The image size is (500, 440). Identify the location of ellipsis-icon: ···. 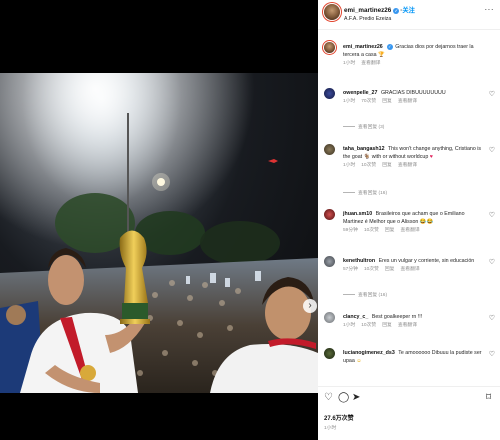
(490, 9).